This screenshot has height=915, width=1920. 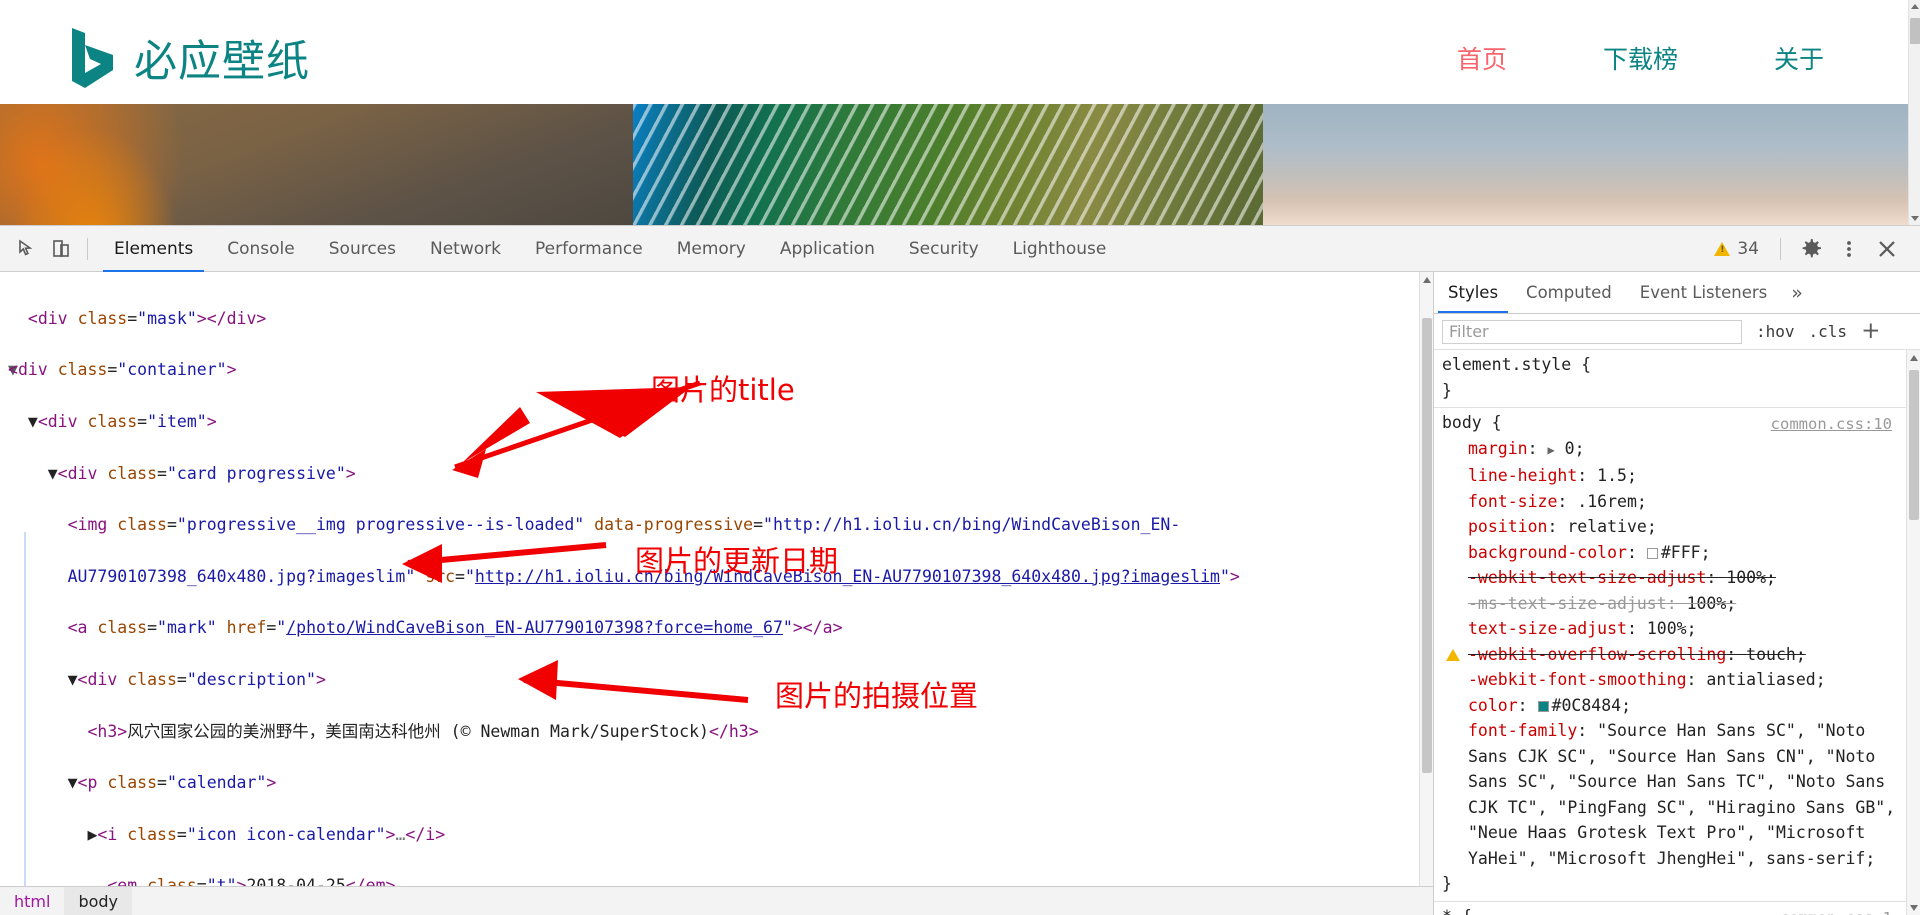 What do you see at coordinates (1776, 654) in the screenshot?
I see `css-prop-value: touch;` at bounding box center [1776, 654].